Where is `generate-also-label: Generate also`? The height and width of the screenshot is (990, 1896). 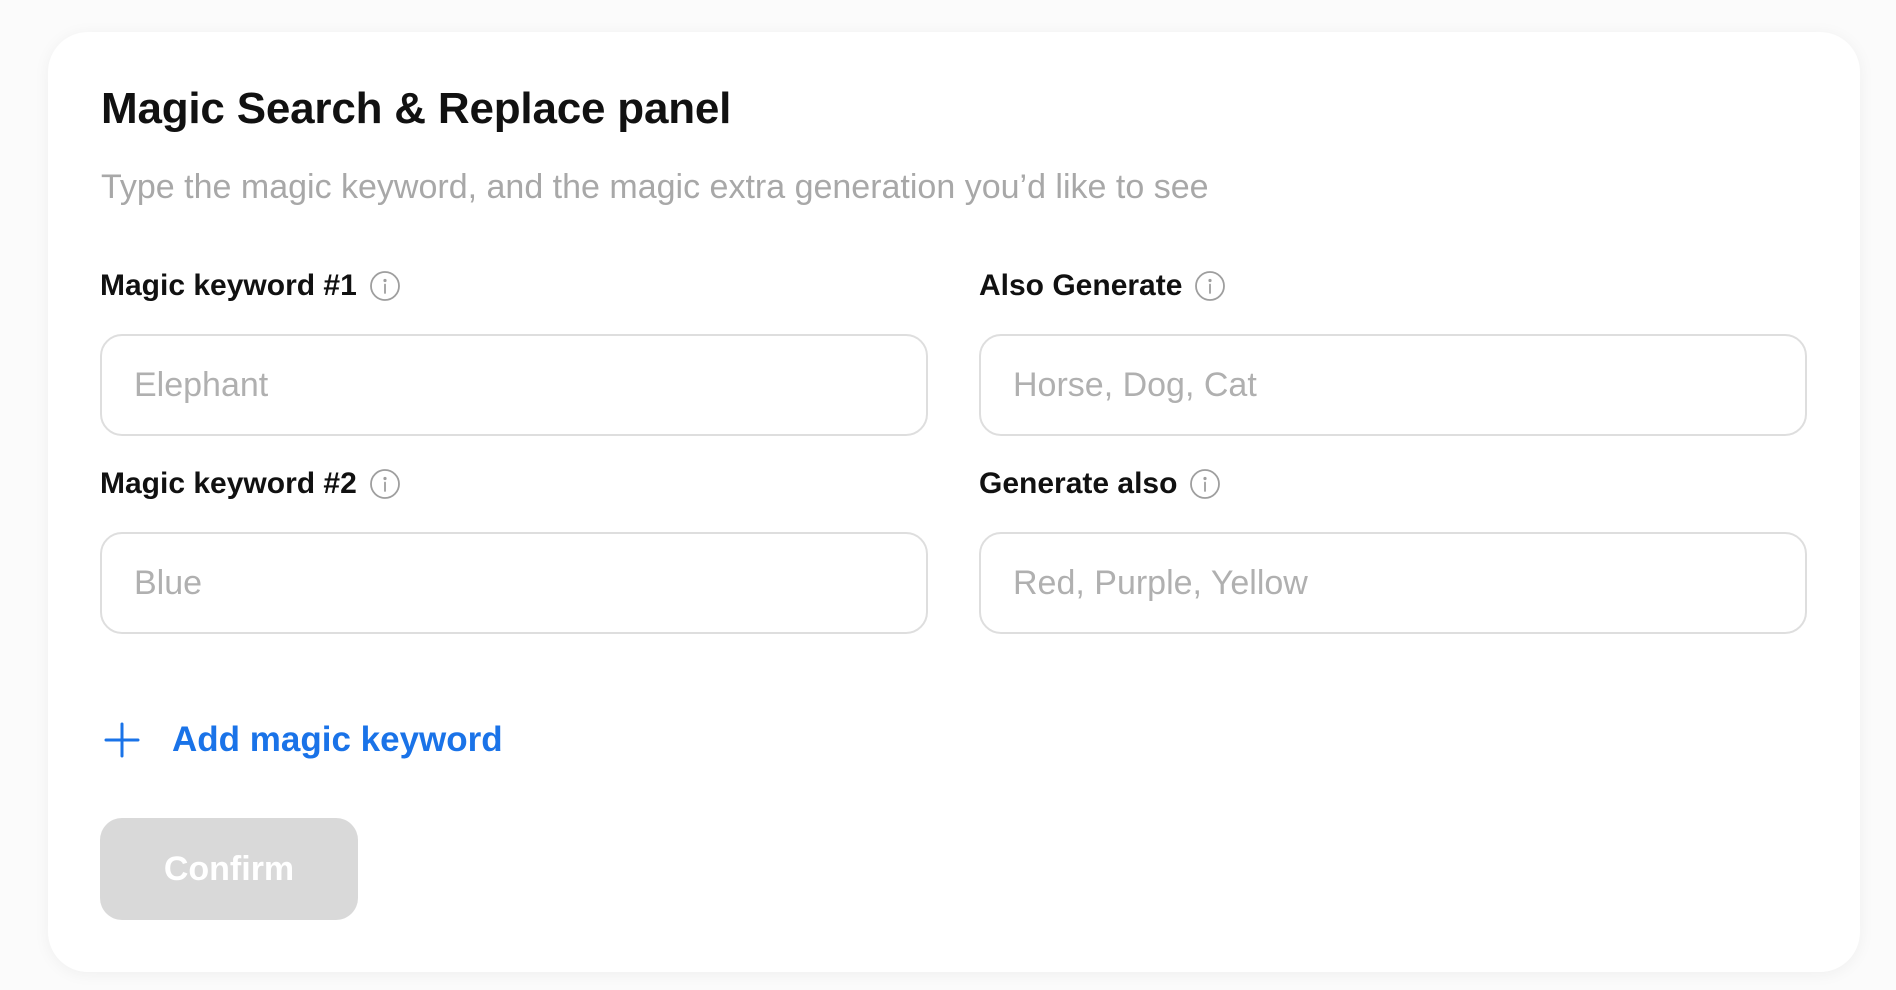 generate-also-label: Generate also is located at coordinates (1078, 483).